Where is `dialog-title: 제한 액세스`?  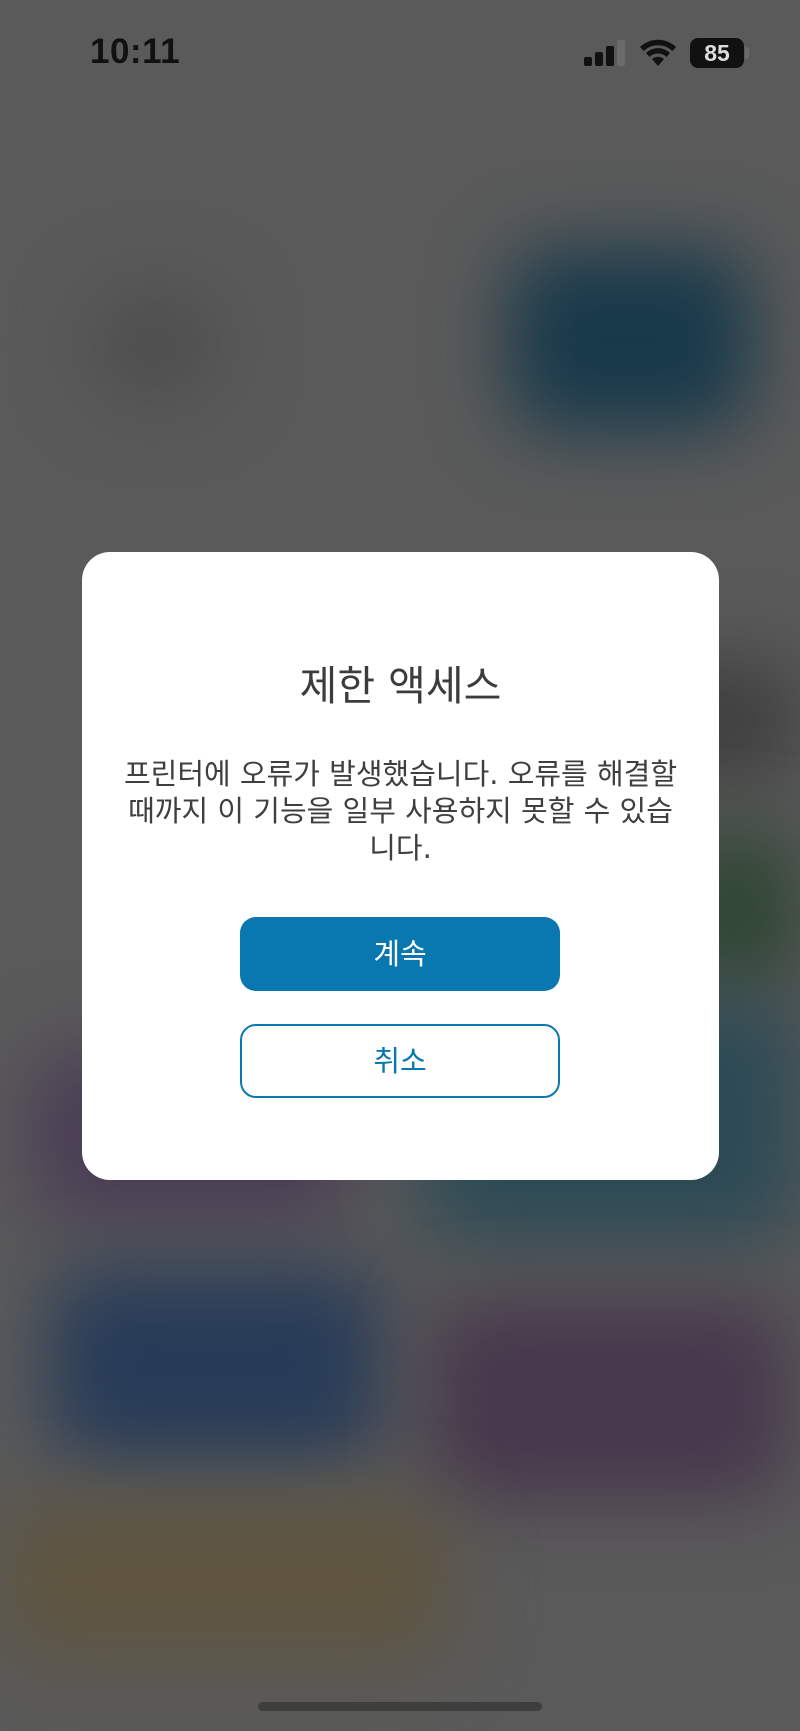 dialog-title: 제한 액세스 is located at coordinates (400, 686).